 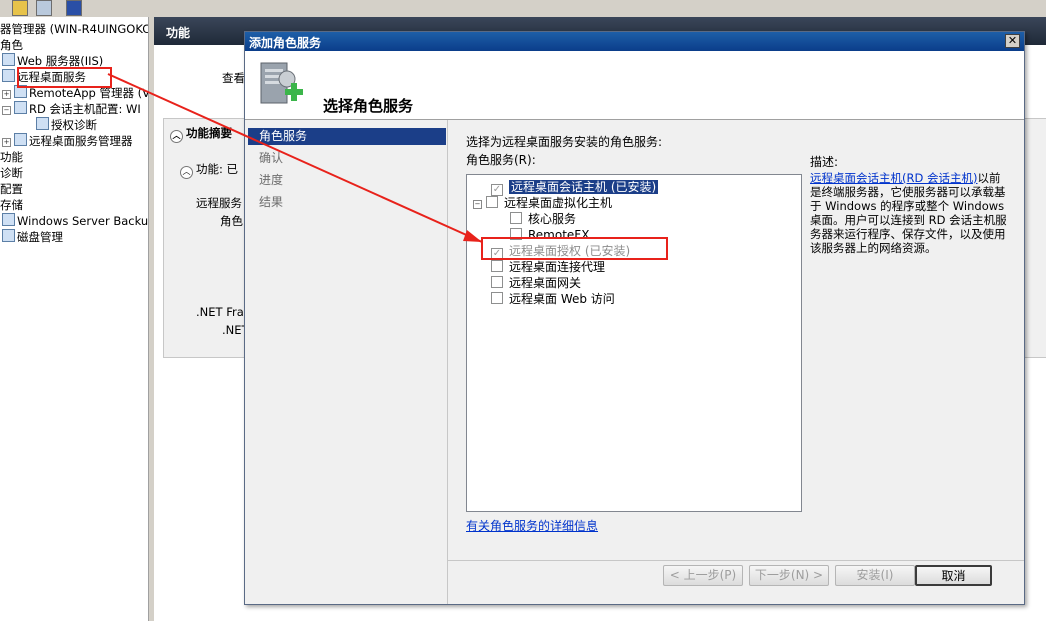 What do you see at coordinates (74, 8) in the screenshot?
I see `help-icon` at bounding box center [74, 8].